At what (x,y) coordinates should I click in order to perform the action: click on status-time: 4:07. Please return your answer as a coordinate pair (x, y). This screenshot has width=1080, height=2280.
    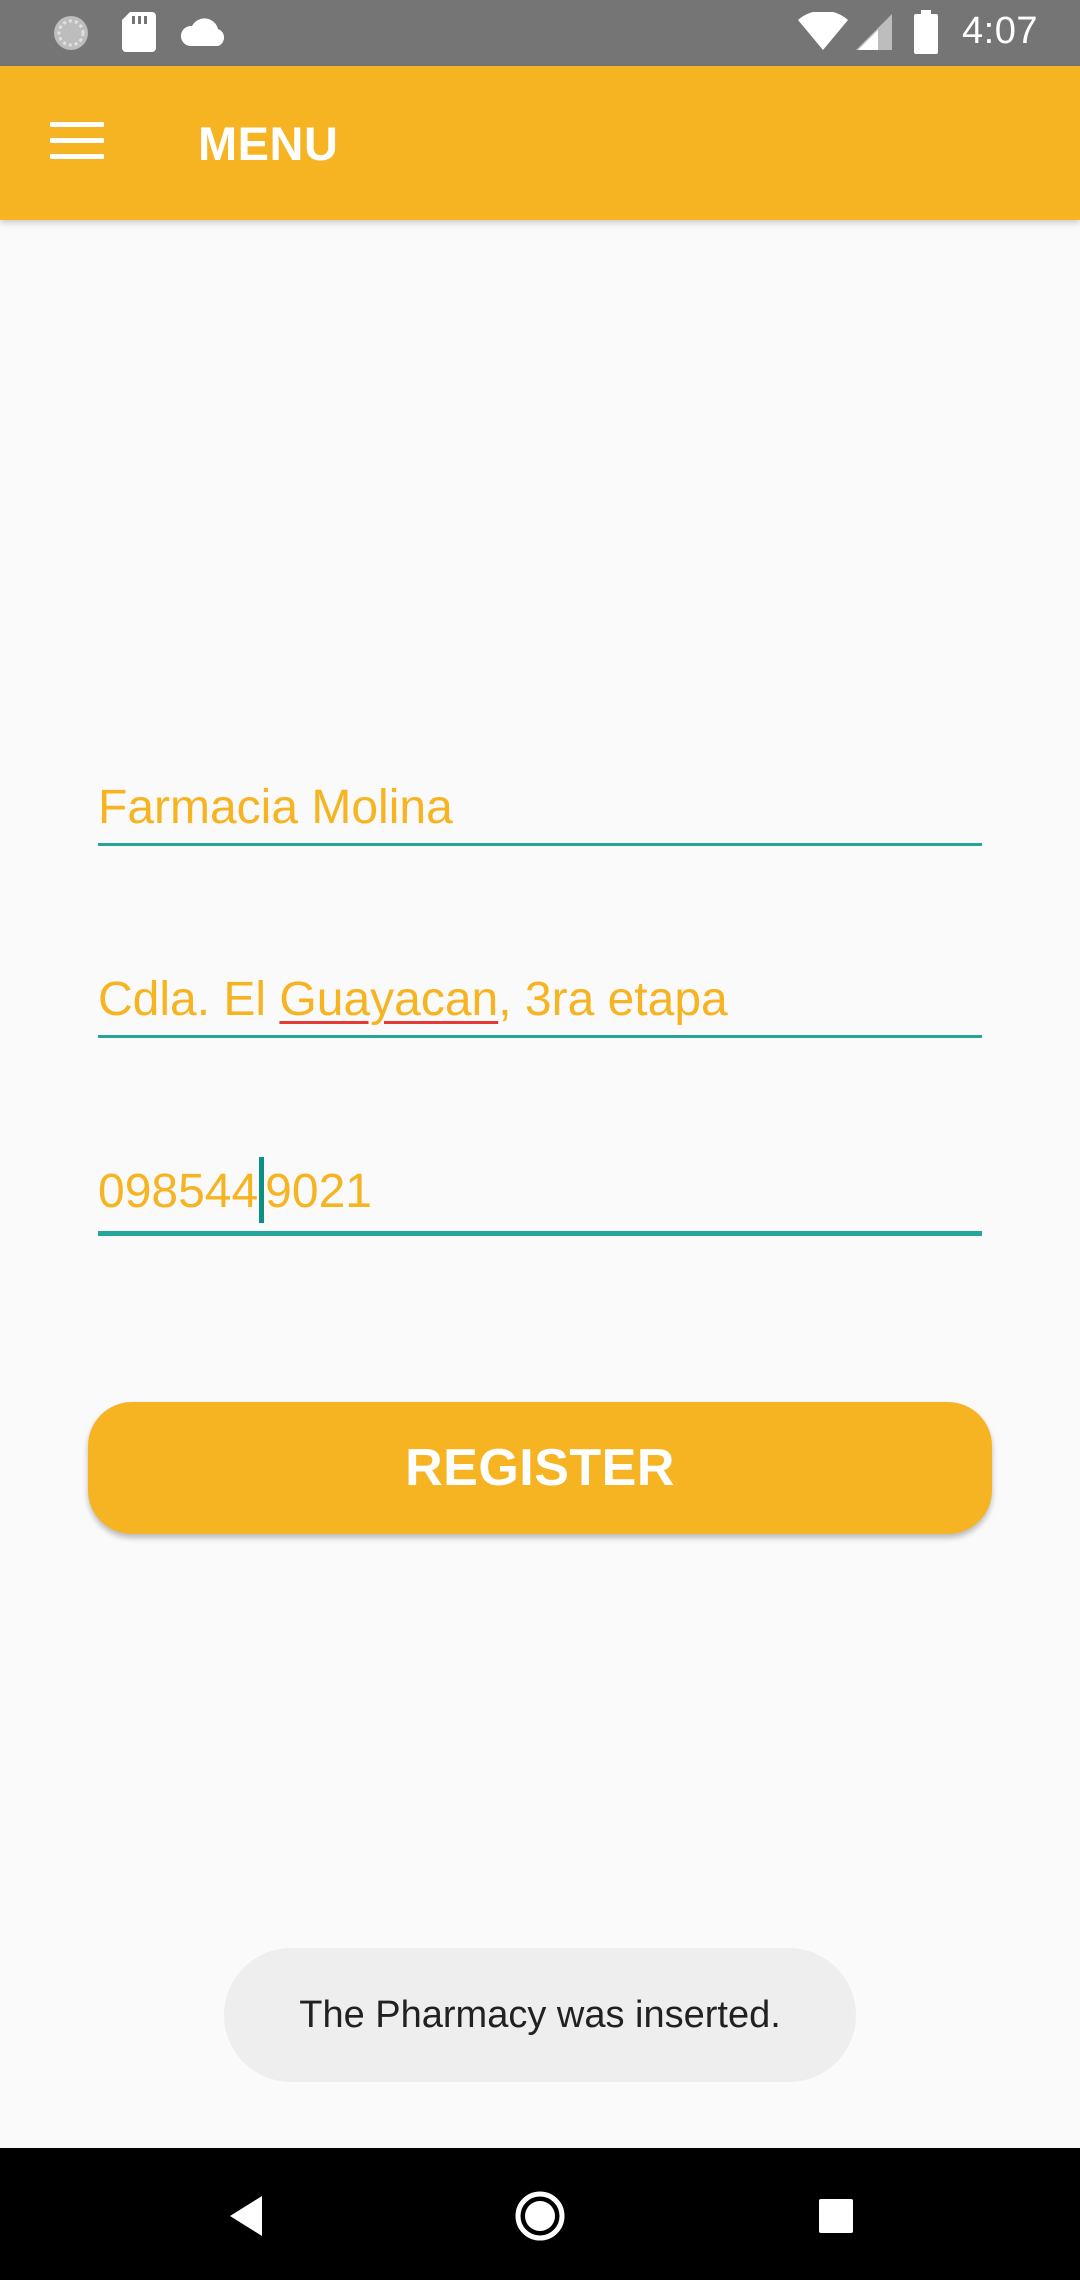
    Looking at the image, I should click on (1000, 31).